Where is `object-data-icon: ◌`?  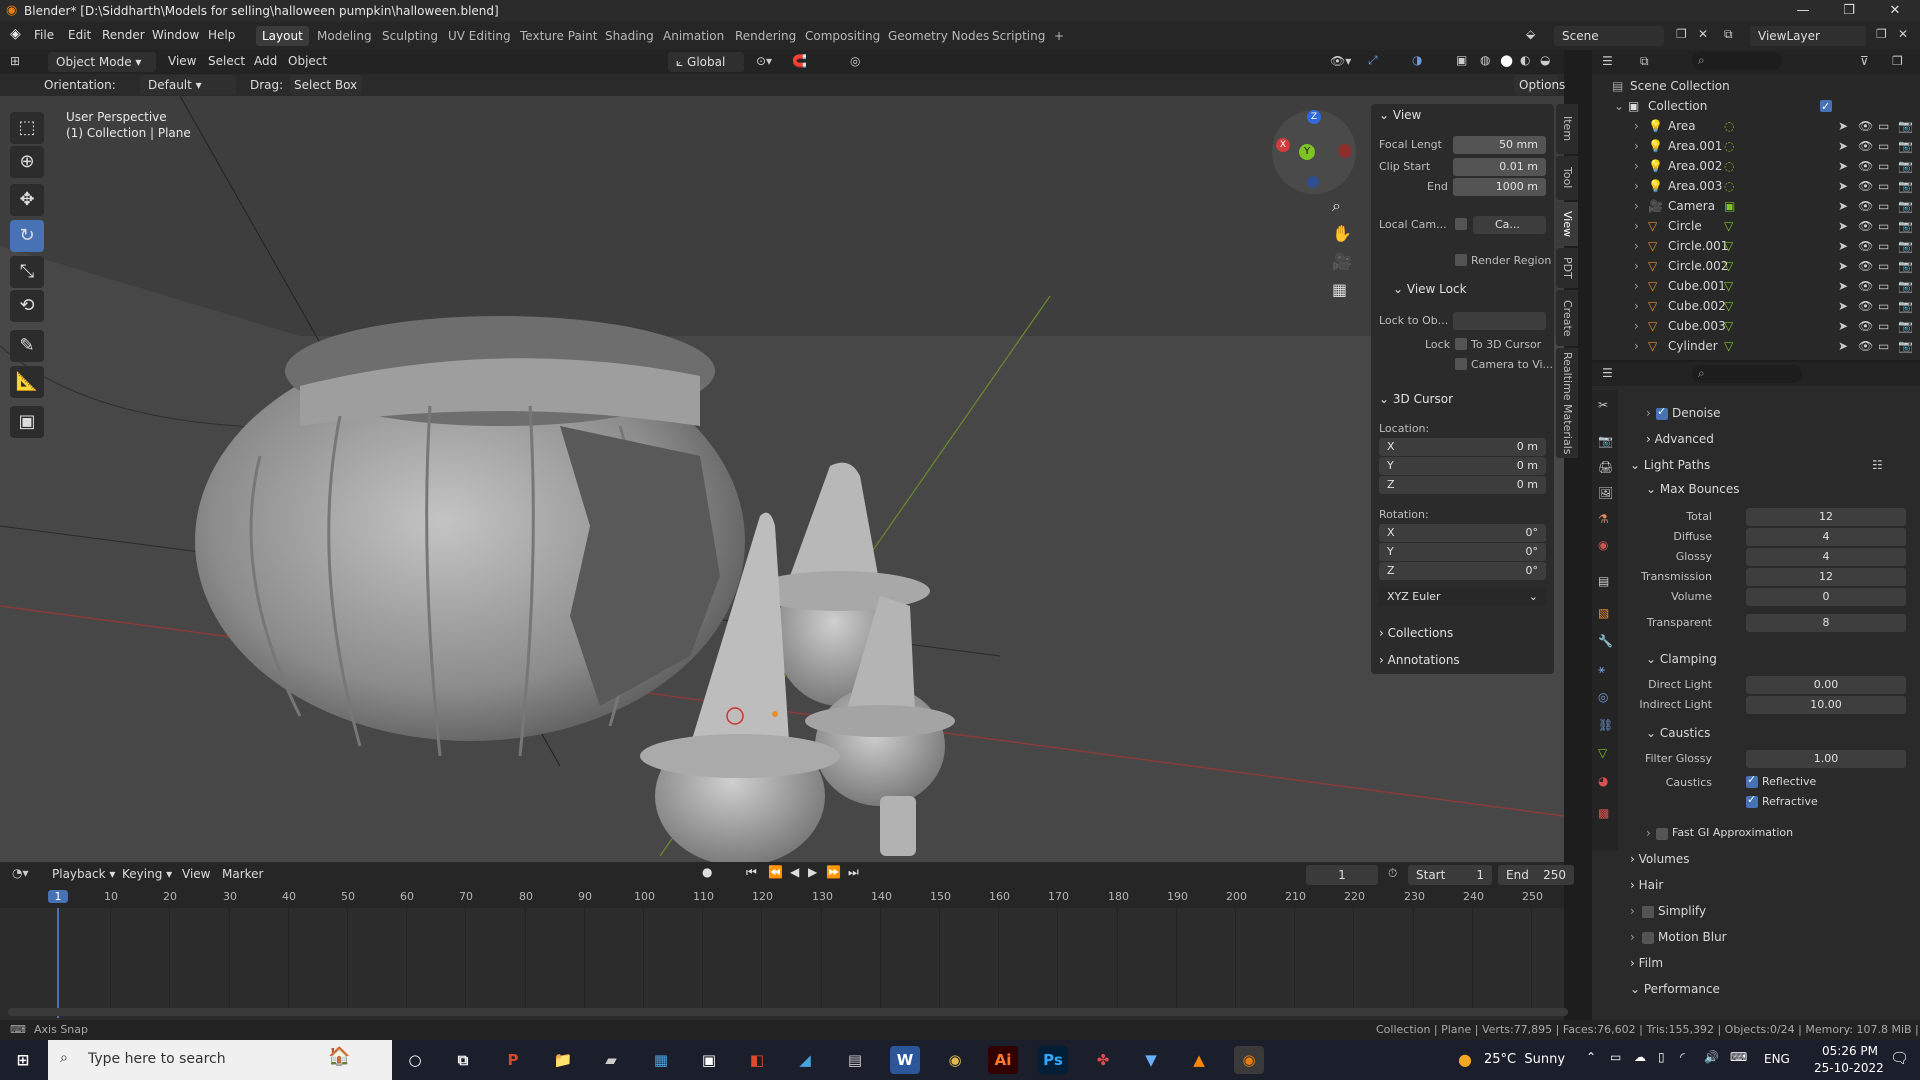 object-data-icon: ◌ is located at coordinates (1729, 146).